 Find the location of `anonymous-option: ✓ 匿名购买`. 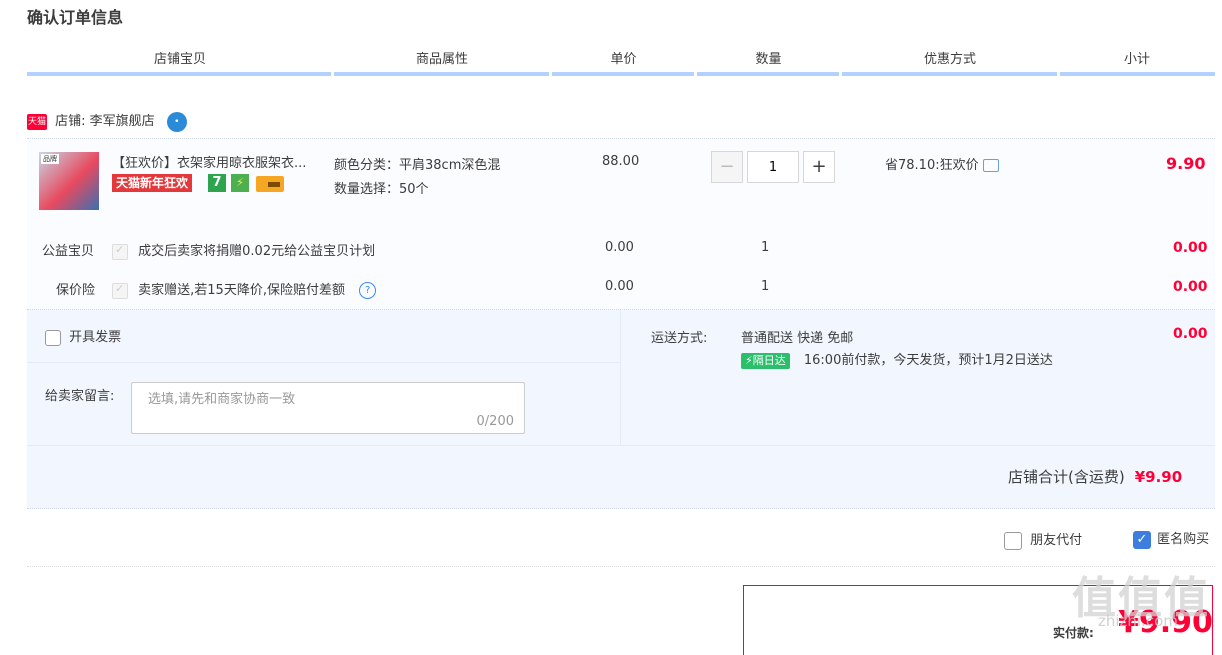

anonymous-option: ✓ 匿名购买 is located at coordinates (1171, 538).